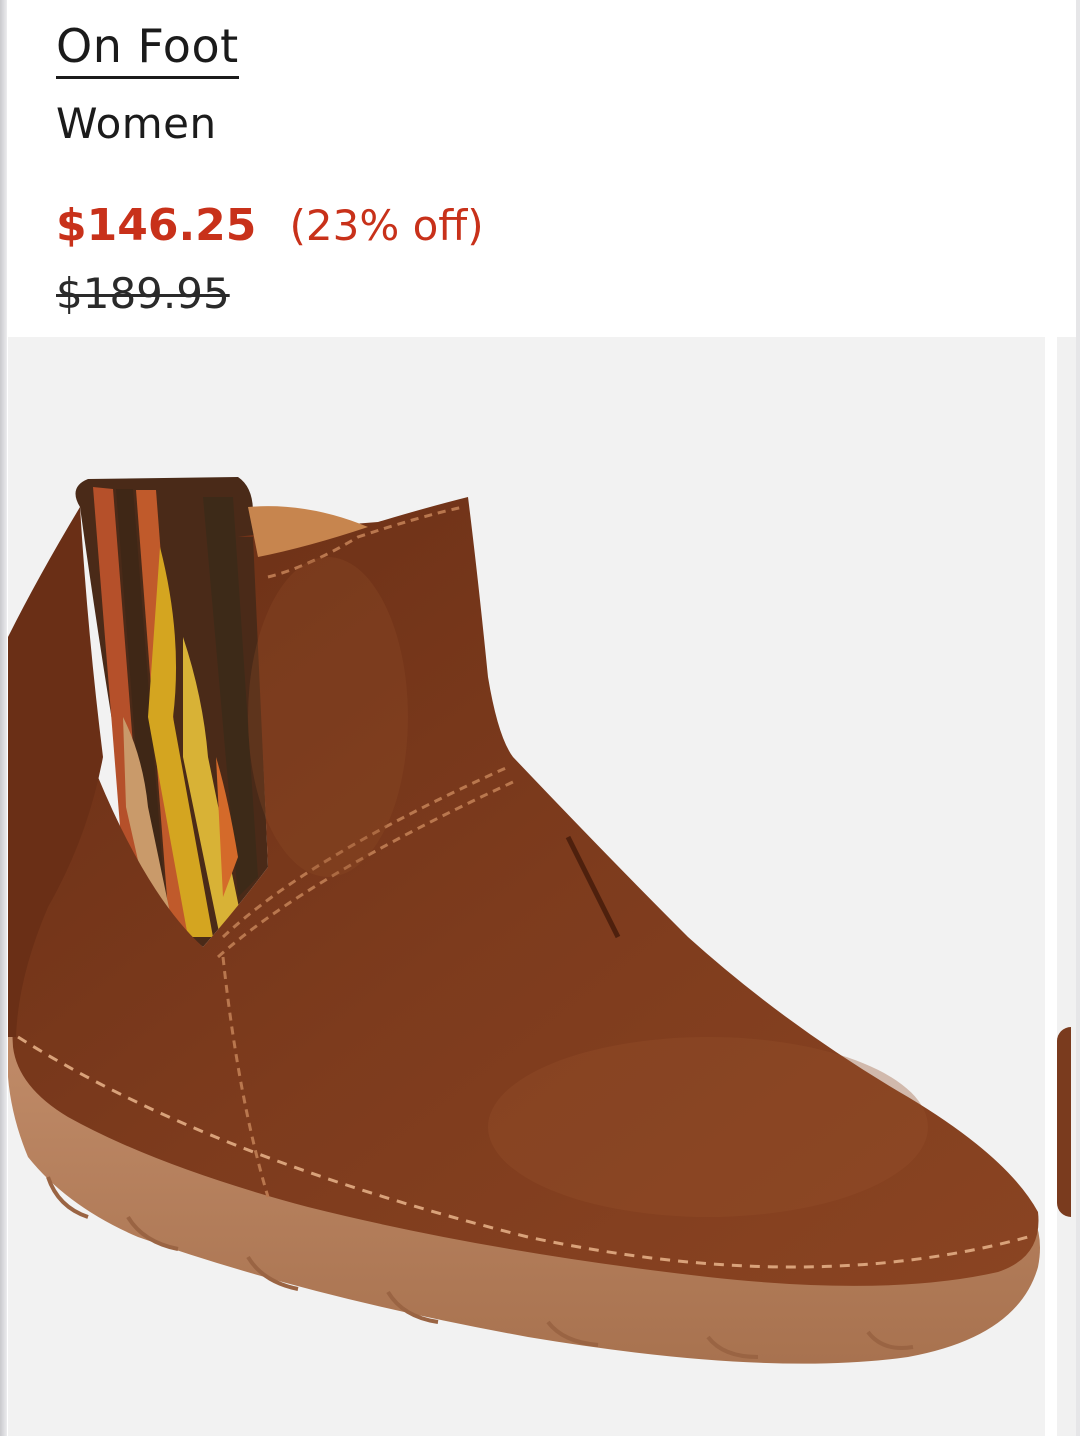  Describe the element at coordinates (386, 225) in the screenshot. I see `discount-label: (23% off)` at that location.